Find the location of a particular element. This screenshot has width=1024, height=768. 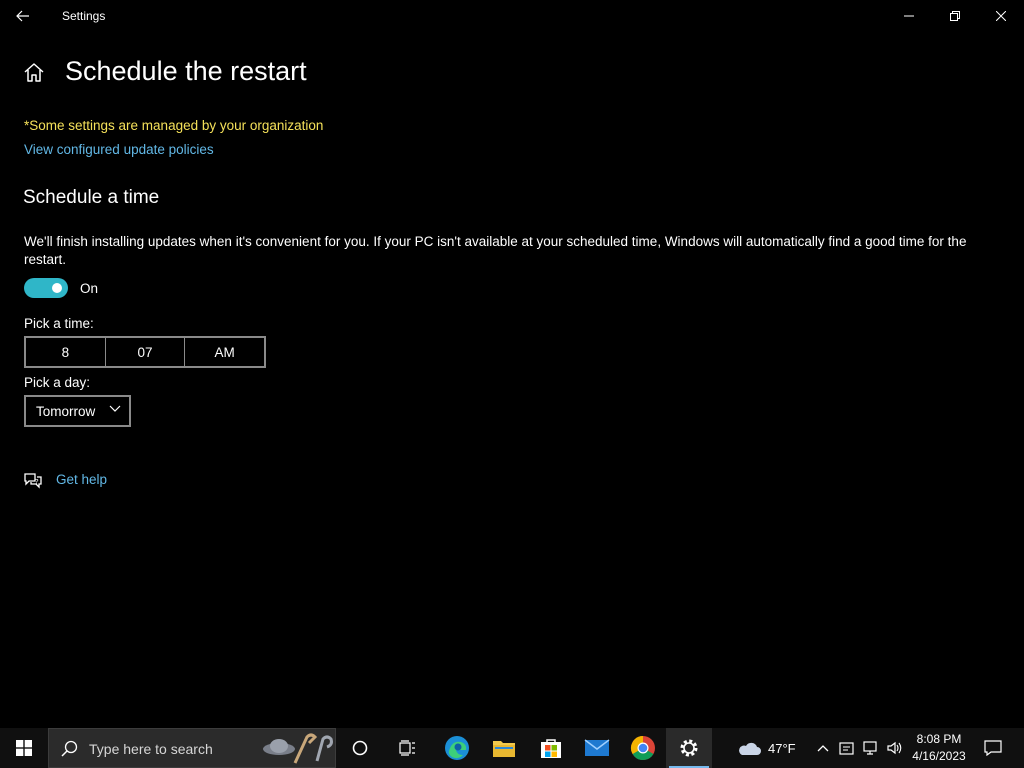

get-help-link: Get help is located at coordinates (81, 479).